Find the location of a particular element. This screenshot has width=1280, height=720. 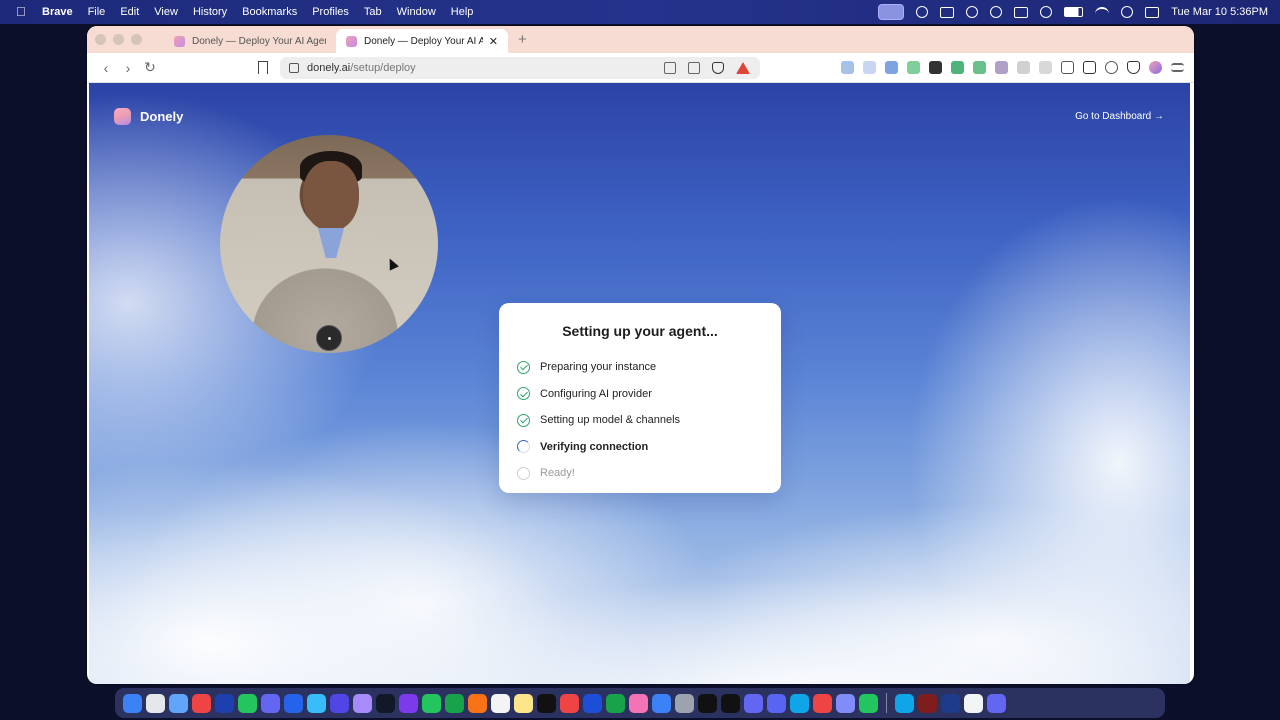

wifi-icon is located at coordinates (1102, 12).